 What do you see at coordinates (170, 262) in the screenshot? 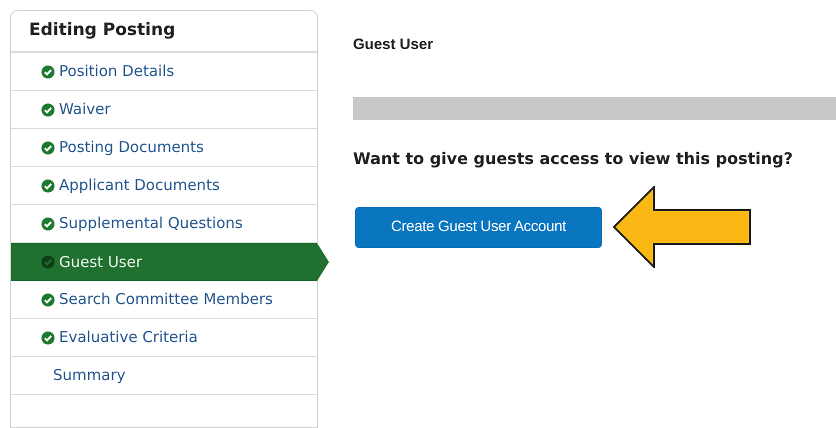
I see `sidebar-item: Guest User` at bounding box center [170, 262].